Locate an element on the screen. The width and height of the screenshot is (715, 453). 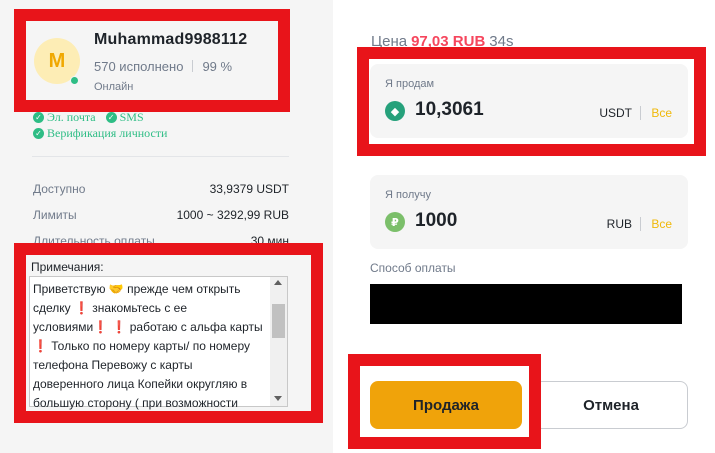
verification-email: Эл. почта is located at coordinates (71, 117).